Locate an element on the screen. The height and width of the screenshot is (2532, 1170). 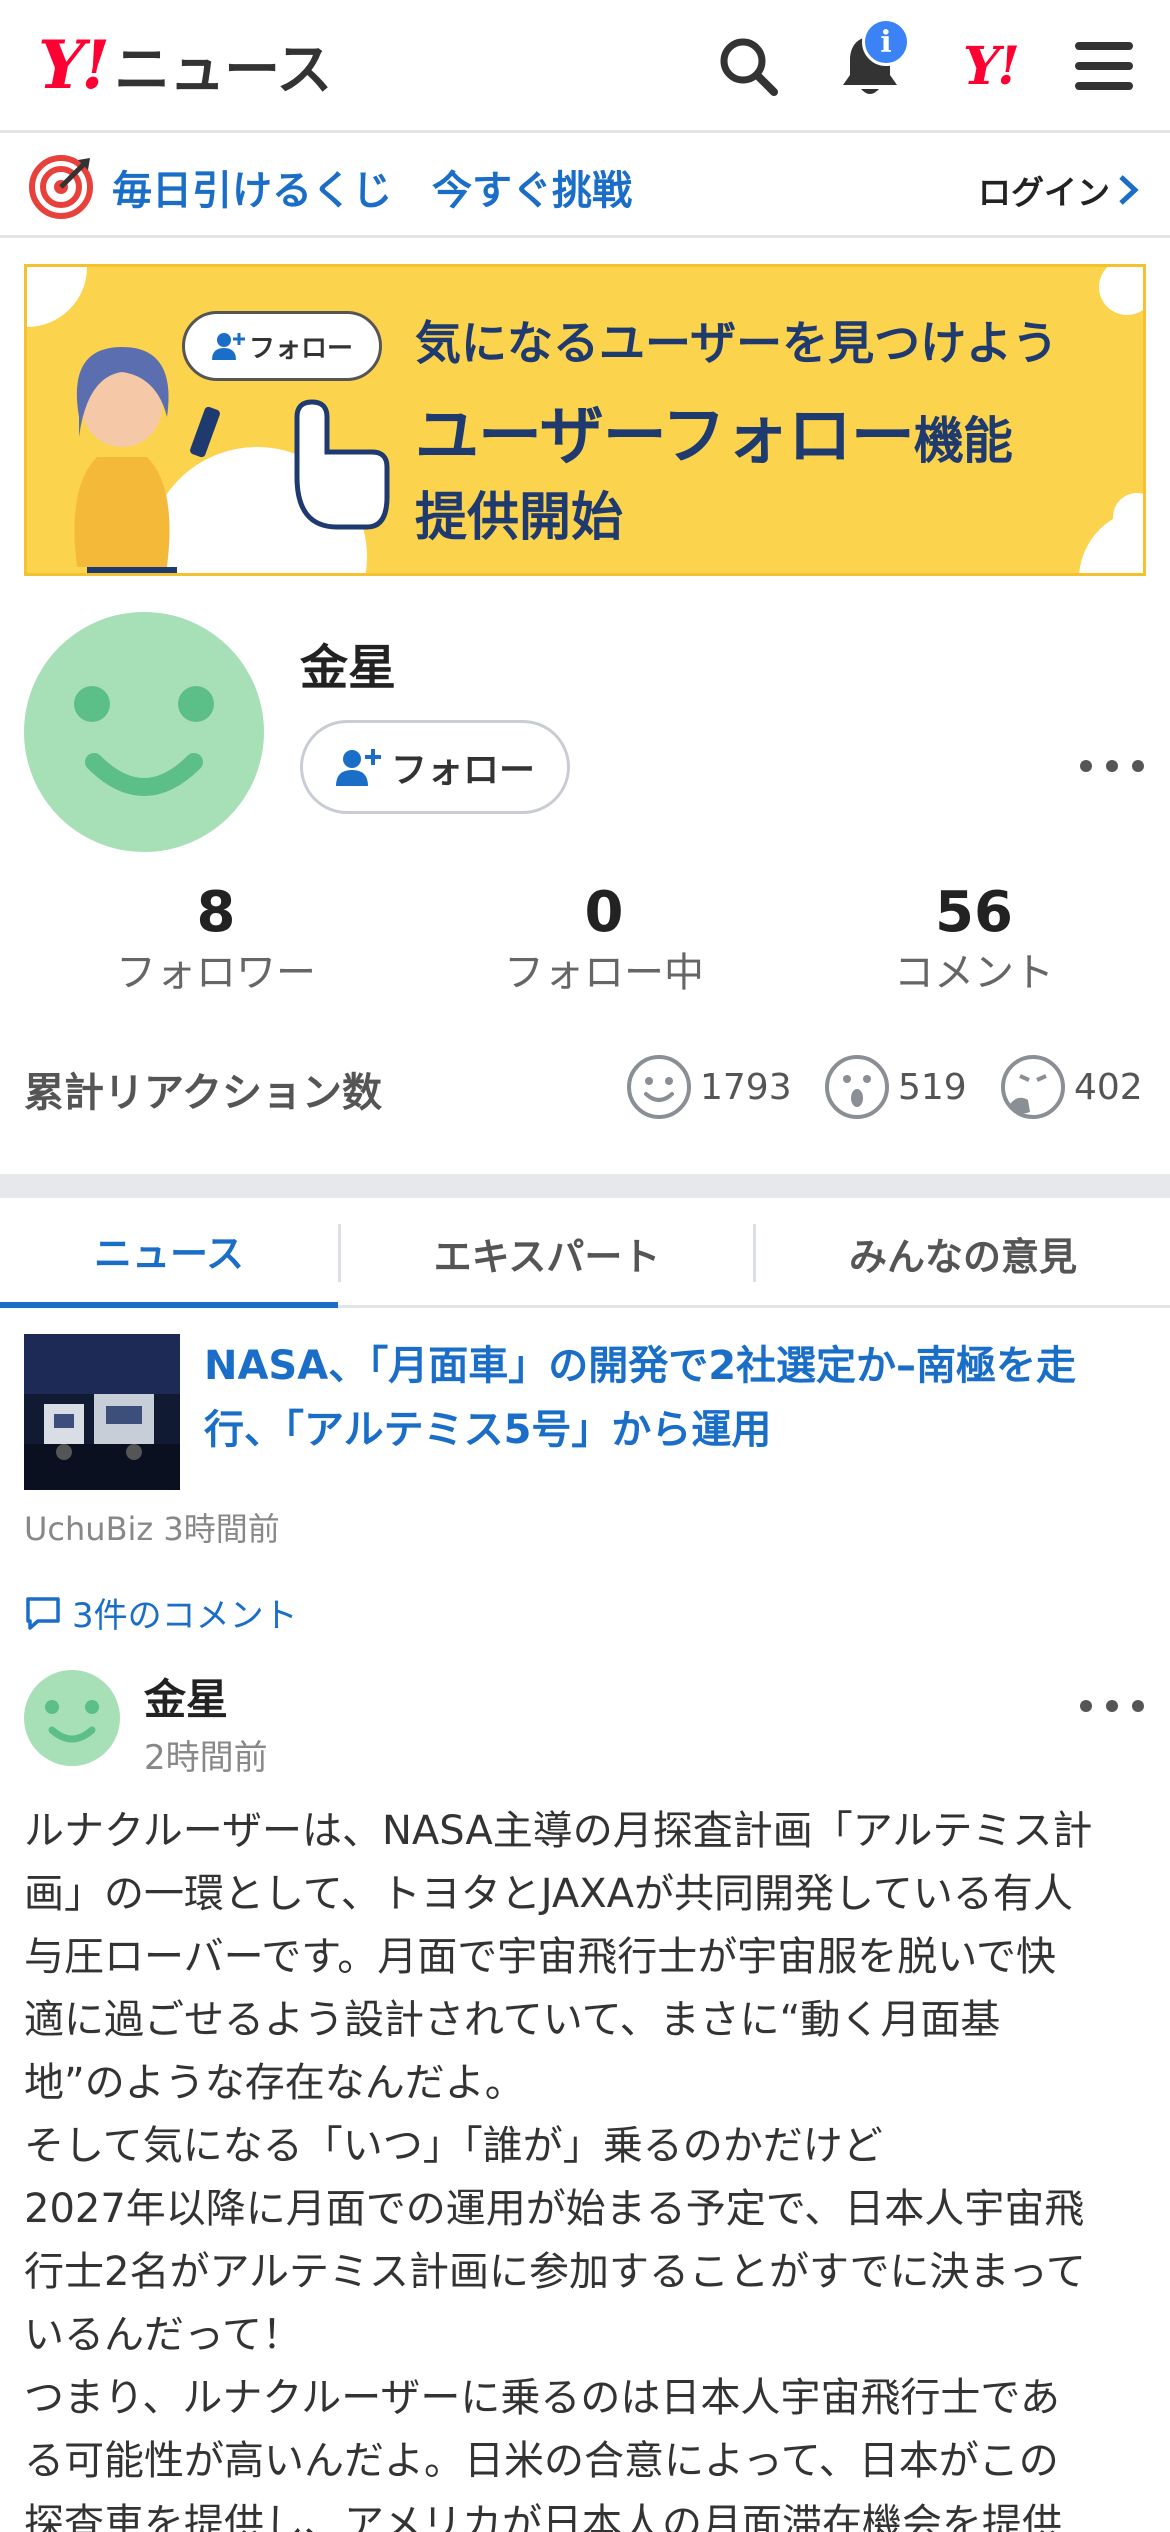
comments-label: コメント is located at coordinates (974, 973).